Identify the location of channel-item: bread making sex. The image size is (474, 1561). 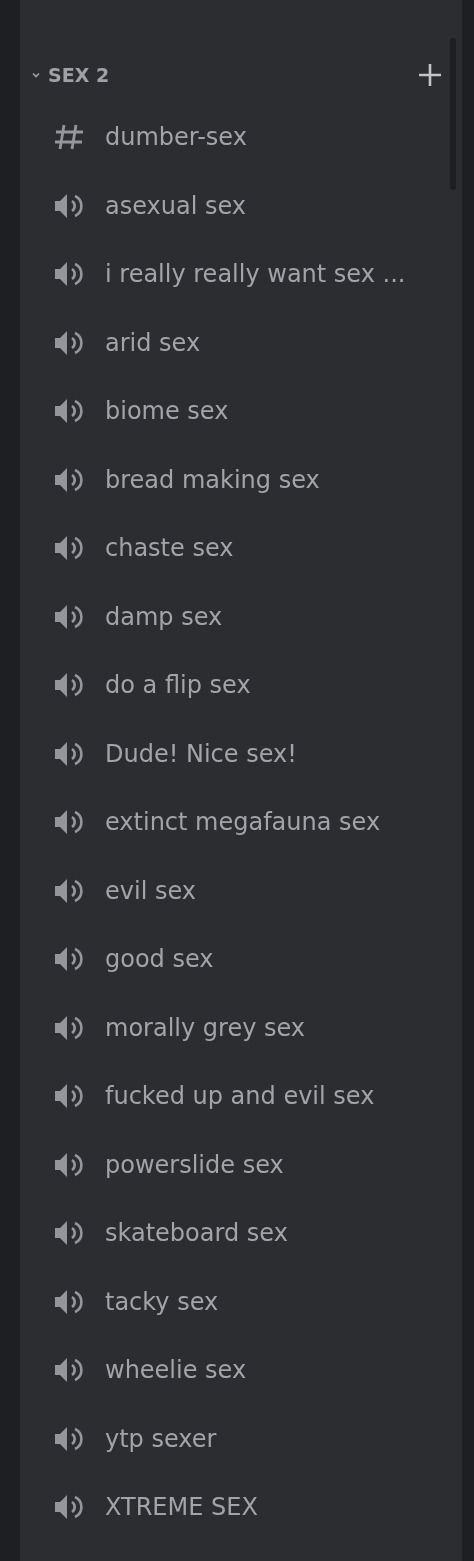
(241, 479).